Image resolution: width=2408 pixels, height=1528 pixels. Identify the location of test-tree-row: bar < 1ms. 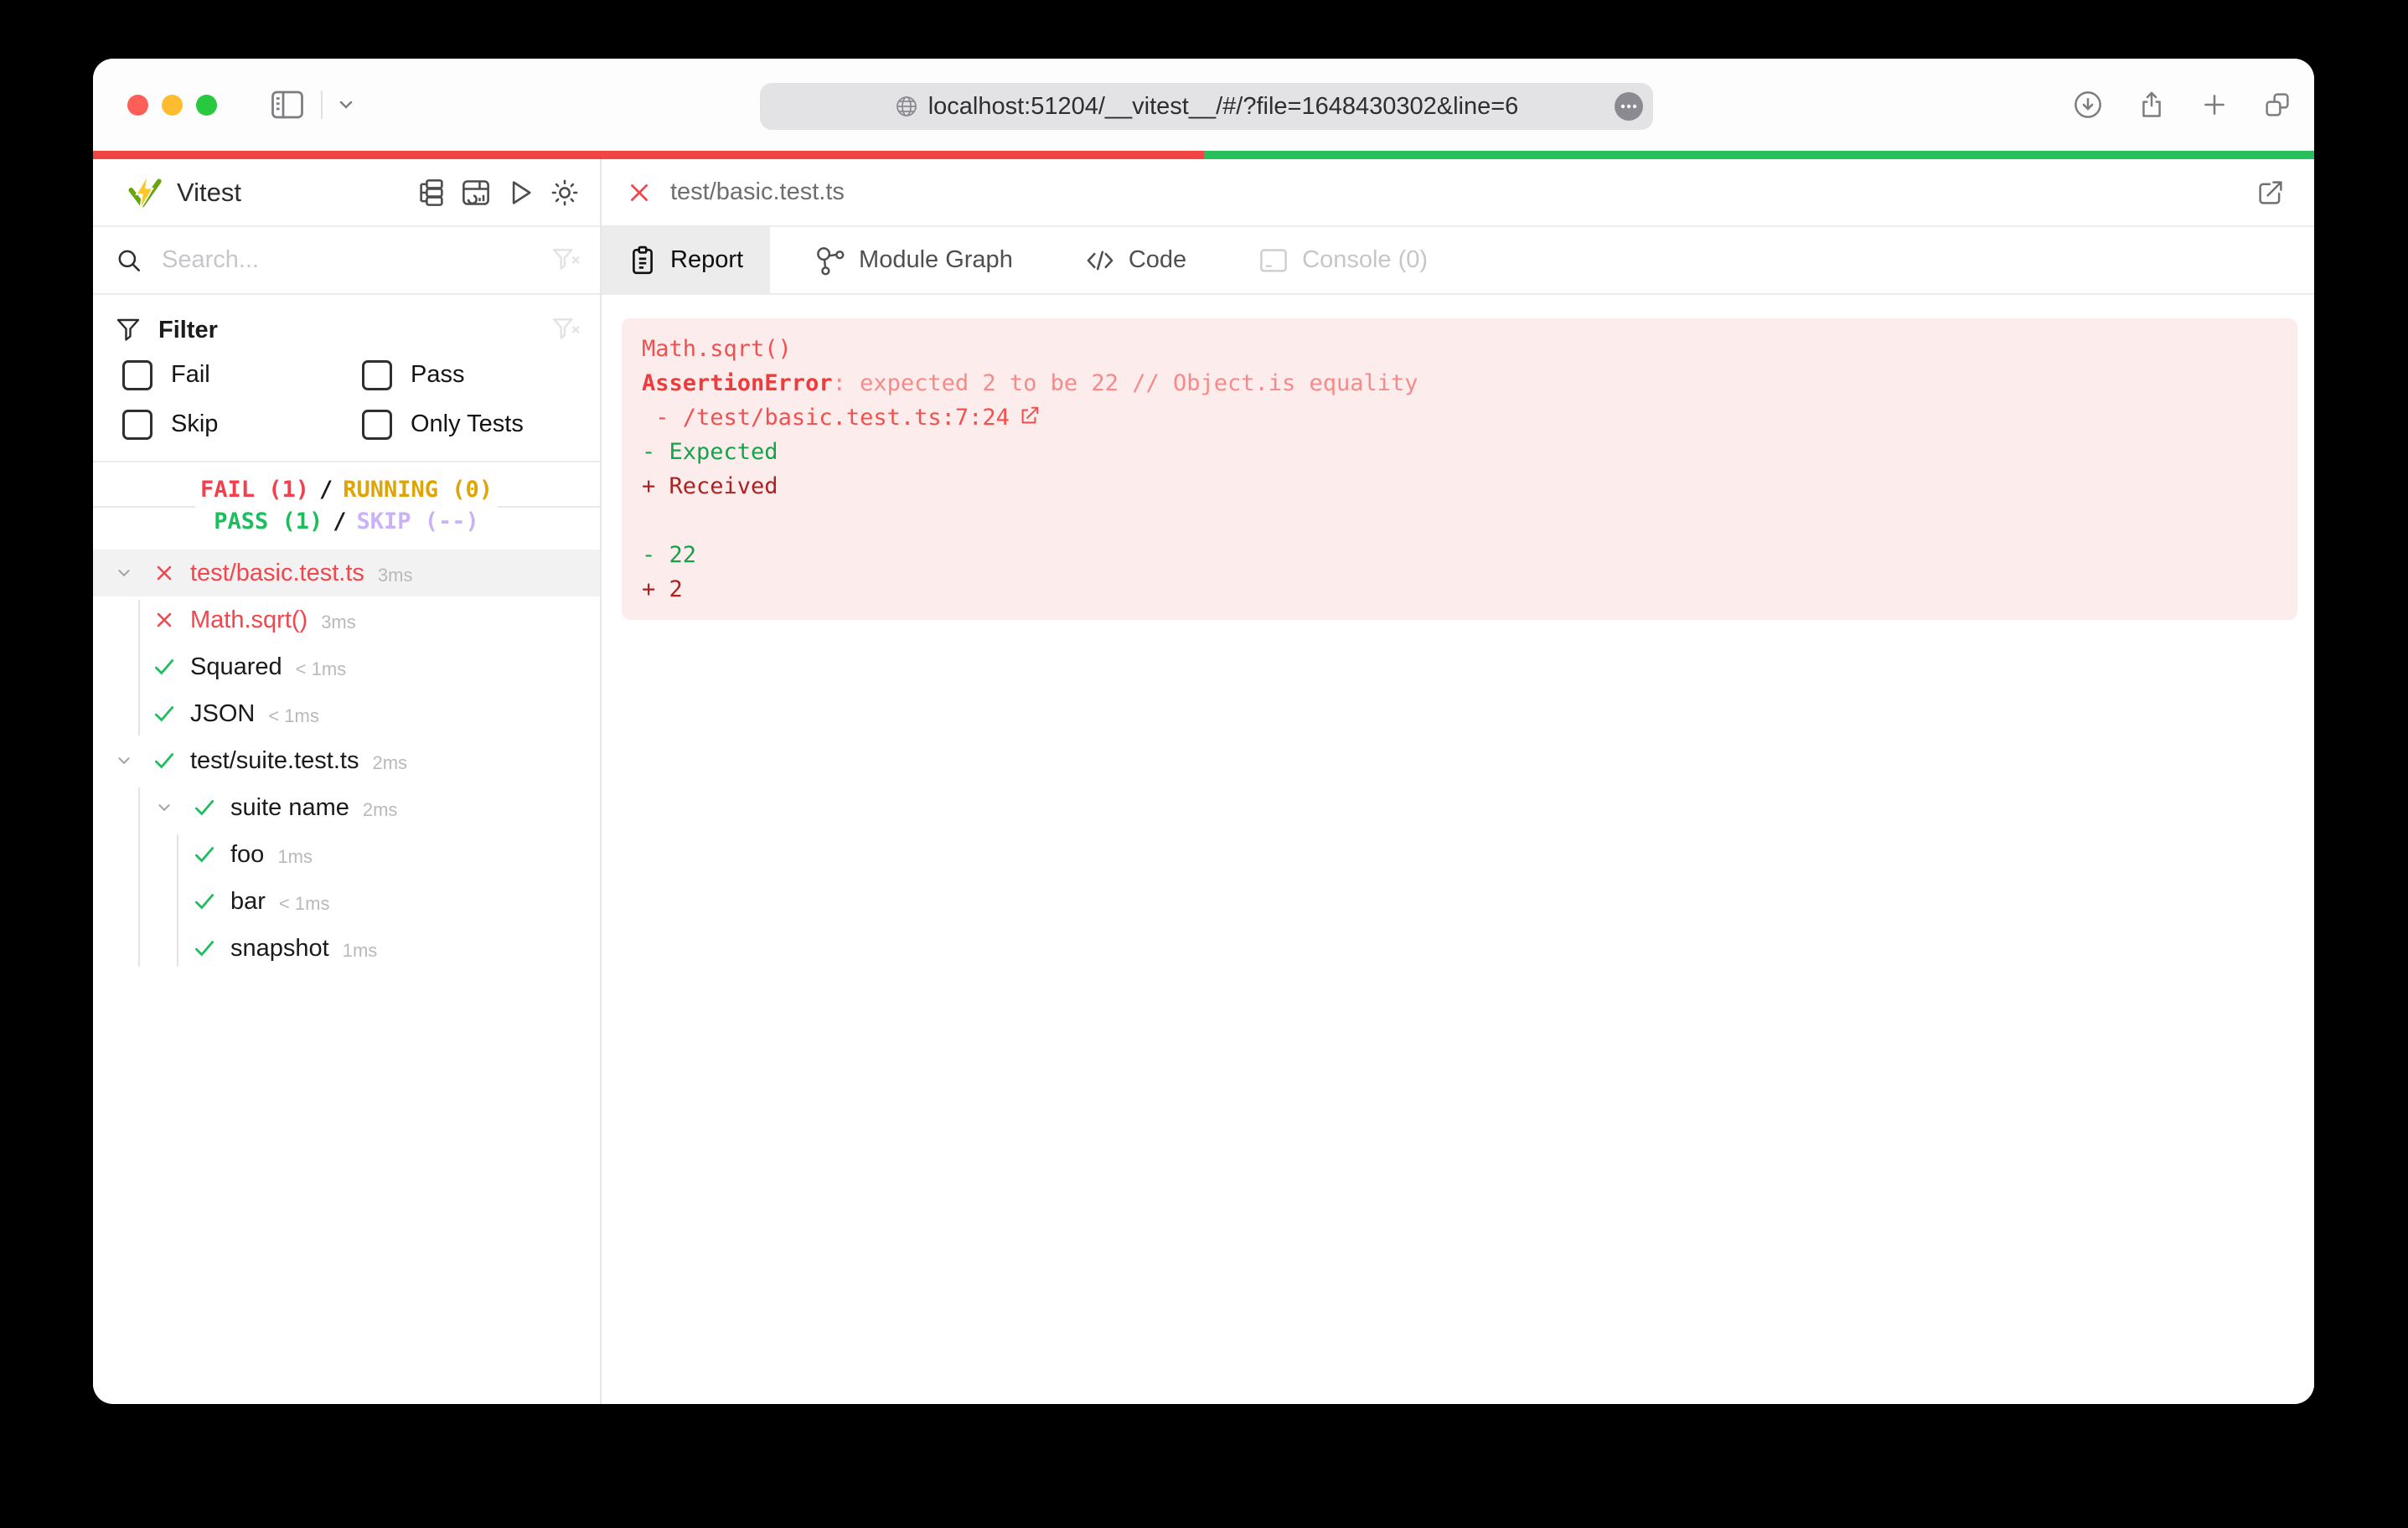
(346, 901).